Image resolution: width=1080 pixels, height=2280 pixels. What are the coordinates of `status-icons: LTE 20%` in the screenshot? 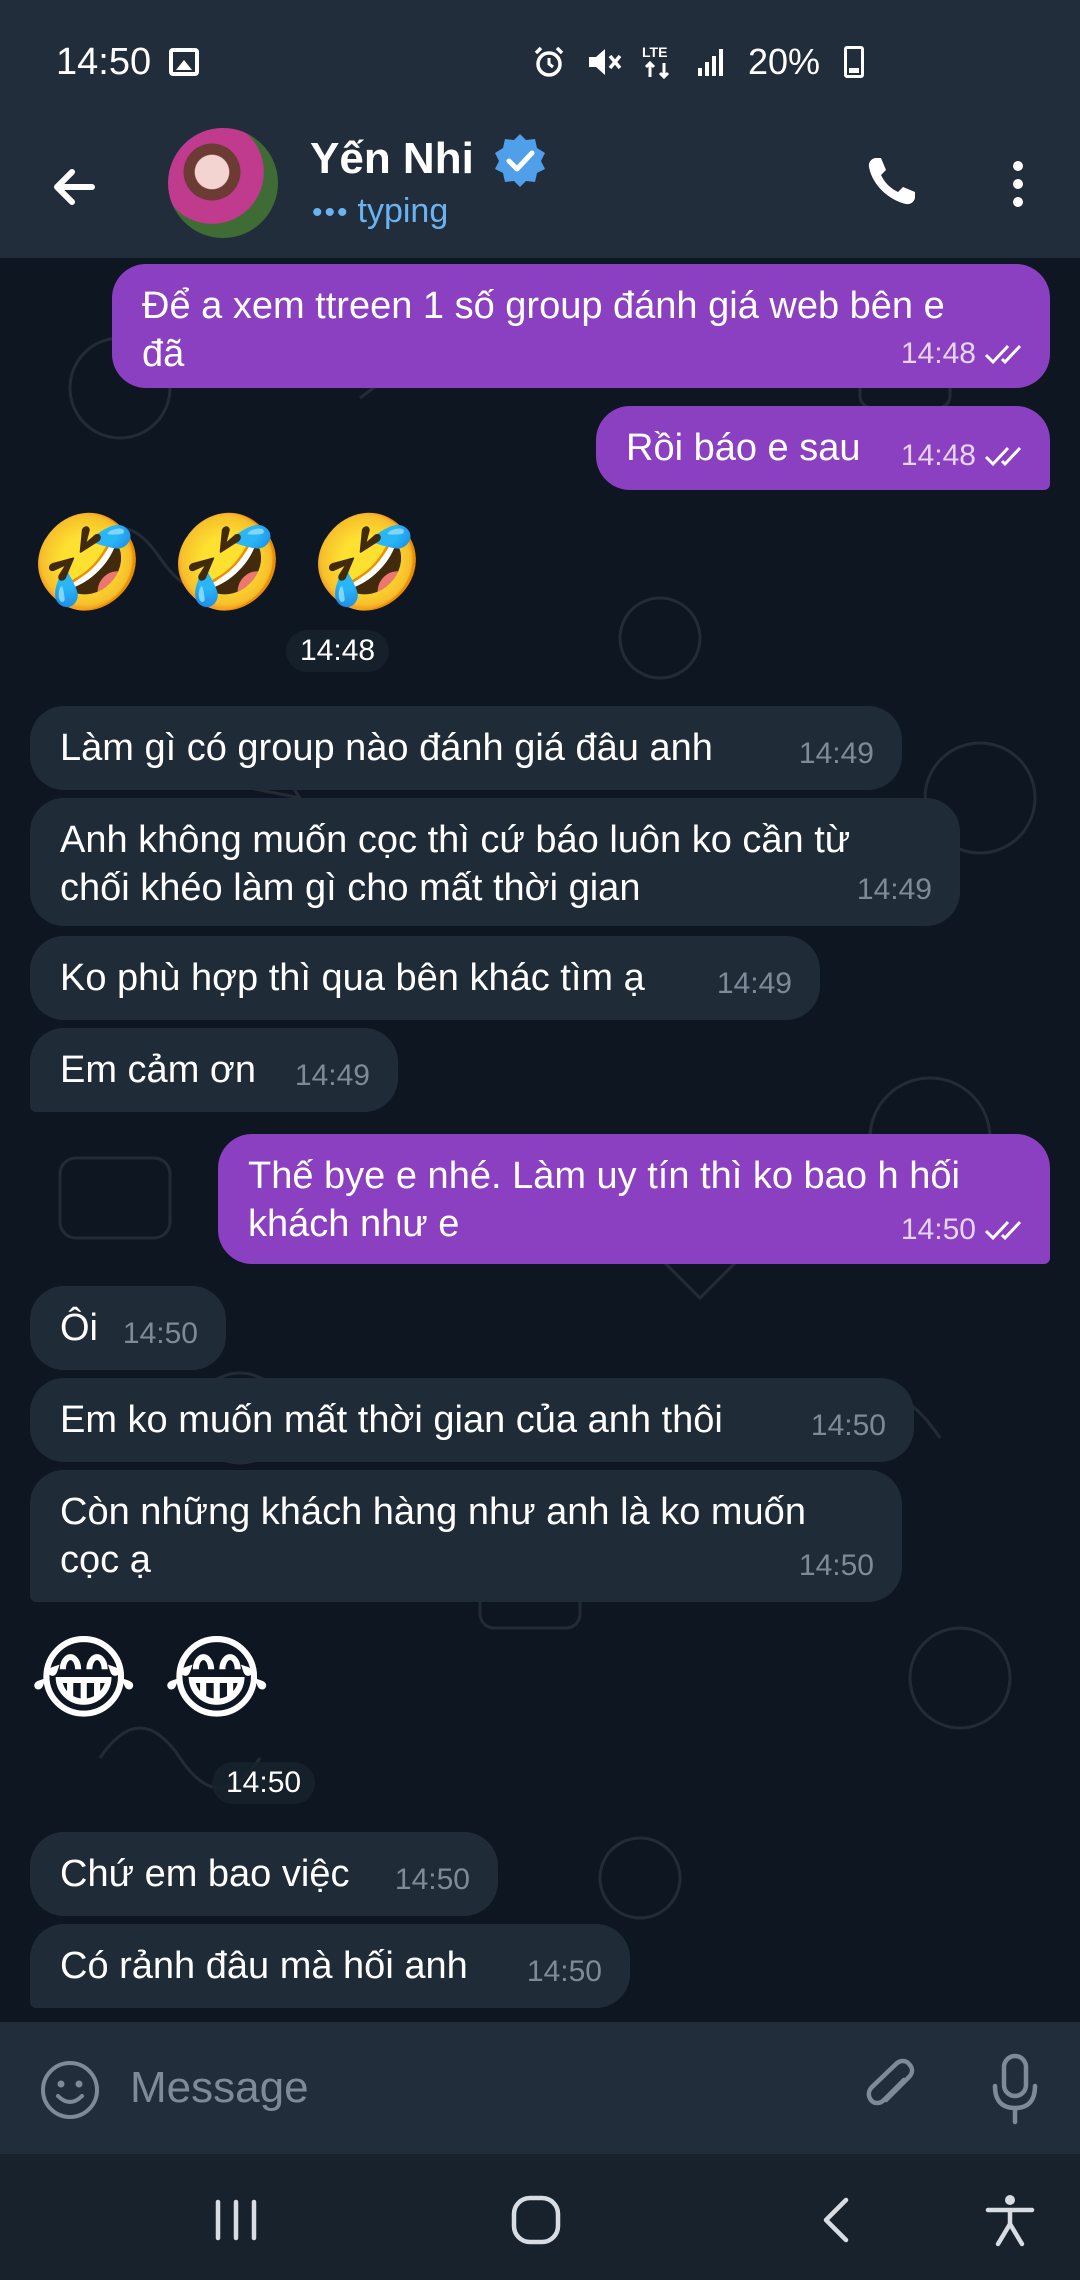 It's located at (698, 62).